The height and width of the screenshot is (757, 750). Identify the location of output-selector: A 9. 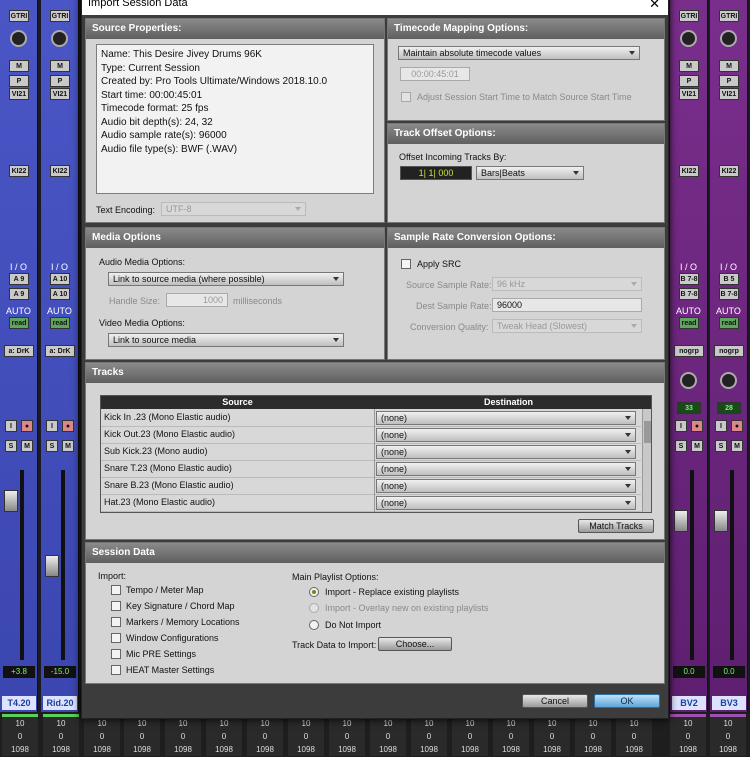
(19, 294).